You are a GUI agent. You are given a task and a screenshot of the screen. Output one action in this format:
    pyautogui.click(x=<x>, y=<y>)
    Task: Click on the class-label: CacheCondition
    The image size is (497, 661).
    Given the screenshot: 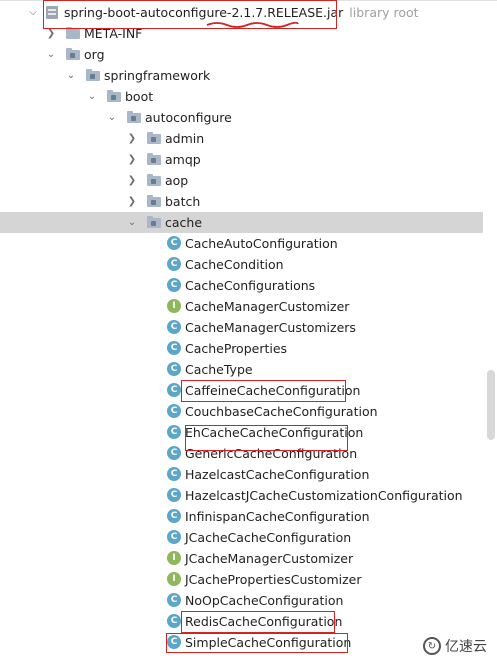 What is the action you would take?
    pyautogui.click(x=234, y=264)
    